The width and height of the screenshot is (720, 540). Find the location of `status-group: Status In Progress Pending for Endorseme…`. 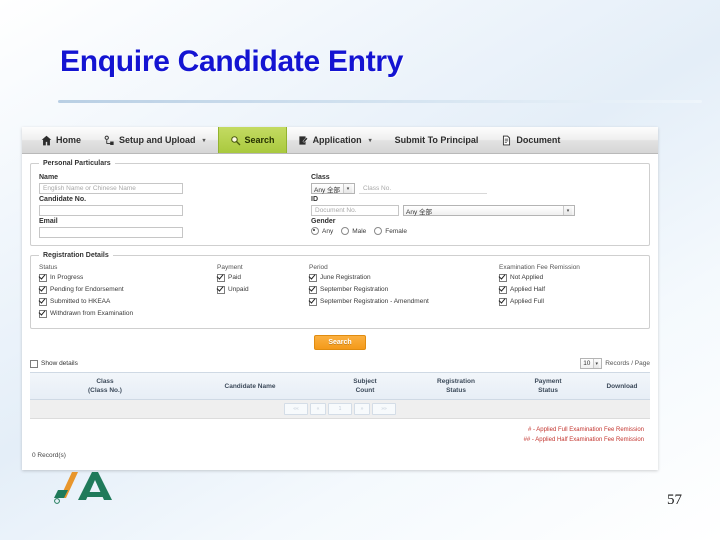

status-group: Status In Progress Pending for Endorseme… is located at coordinates (128, 292).